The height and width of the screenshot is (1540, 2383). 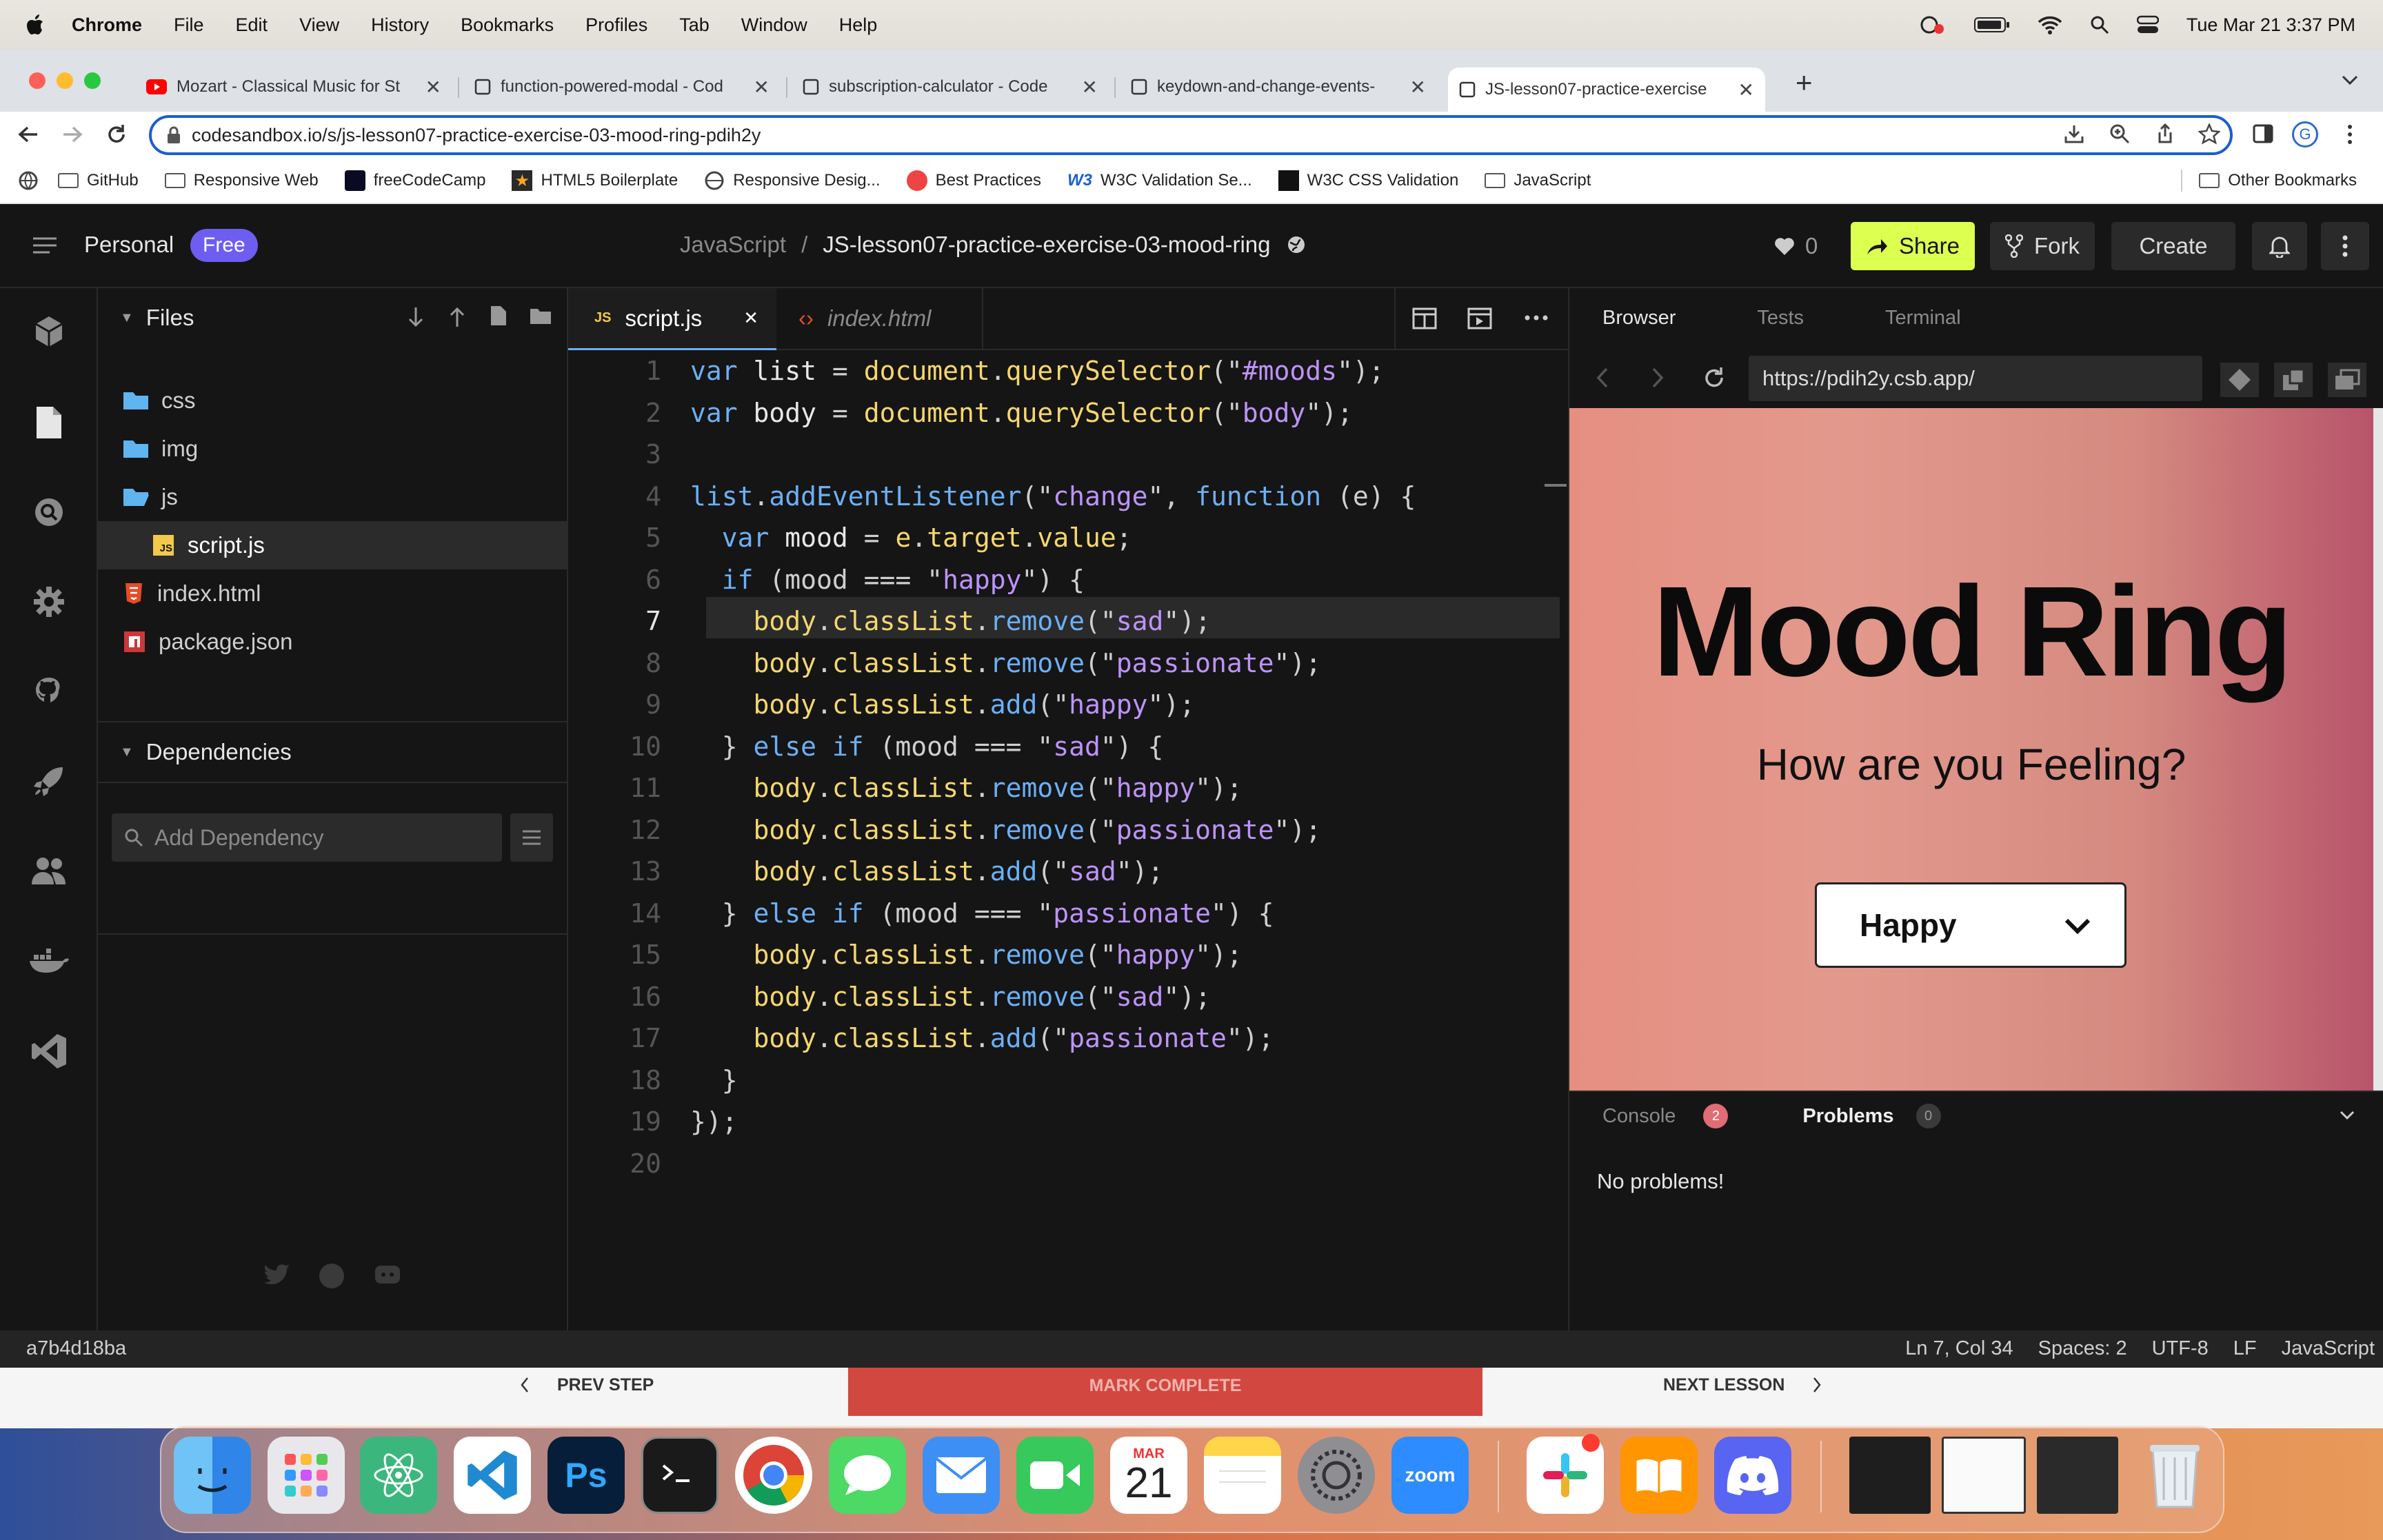 What do you see at coordinates (333, 752) in the screenshot?
I see `dependencies-header: ▼ Dependencies` at bounding box center [333, 752].